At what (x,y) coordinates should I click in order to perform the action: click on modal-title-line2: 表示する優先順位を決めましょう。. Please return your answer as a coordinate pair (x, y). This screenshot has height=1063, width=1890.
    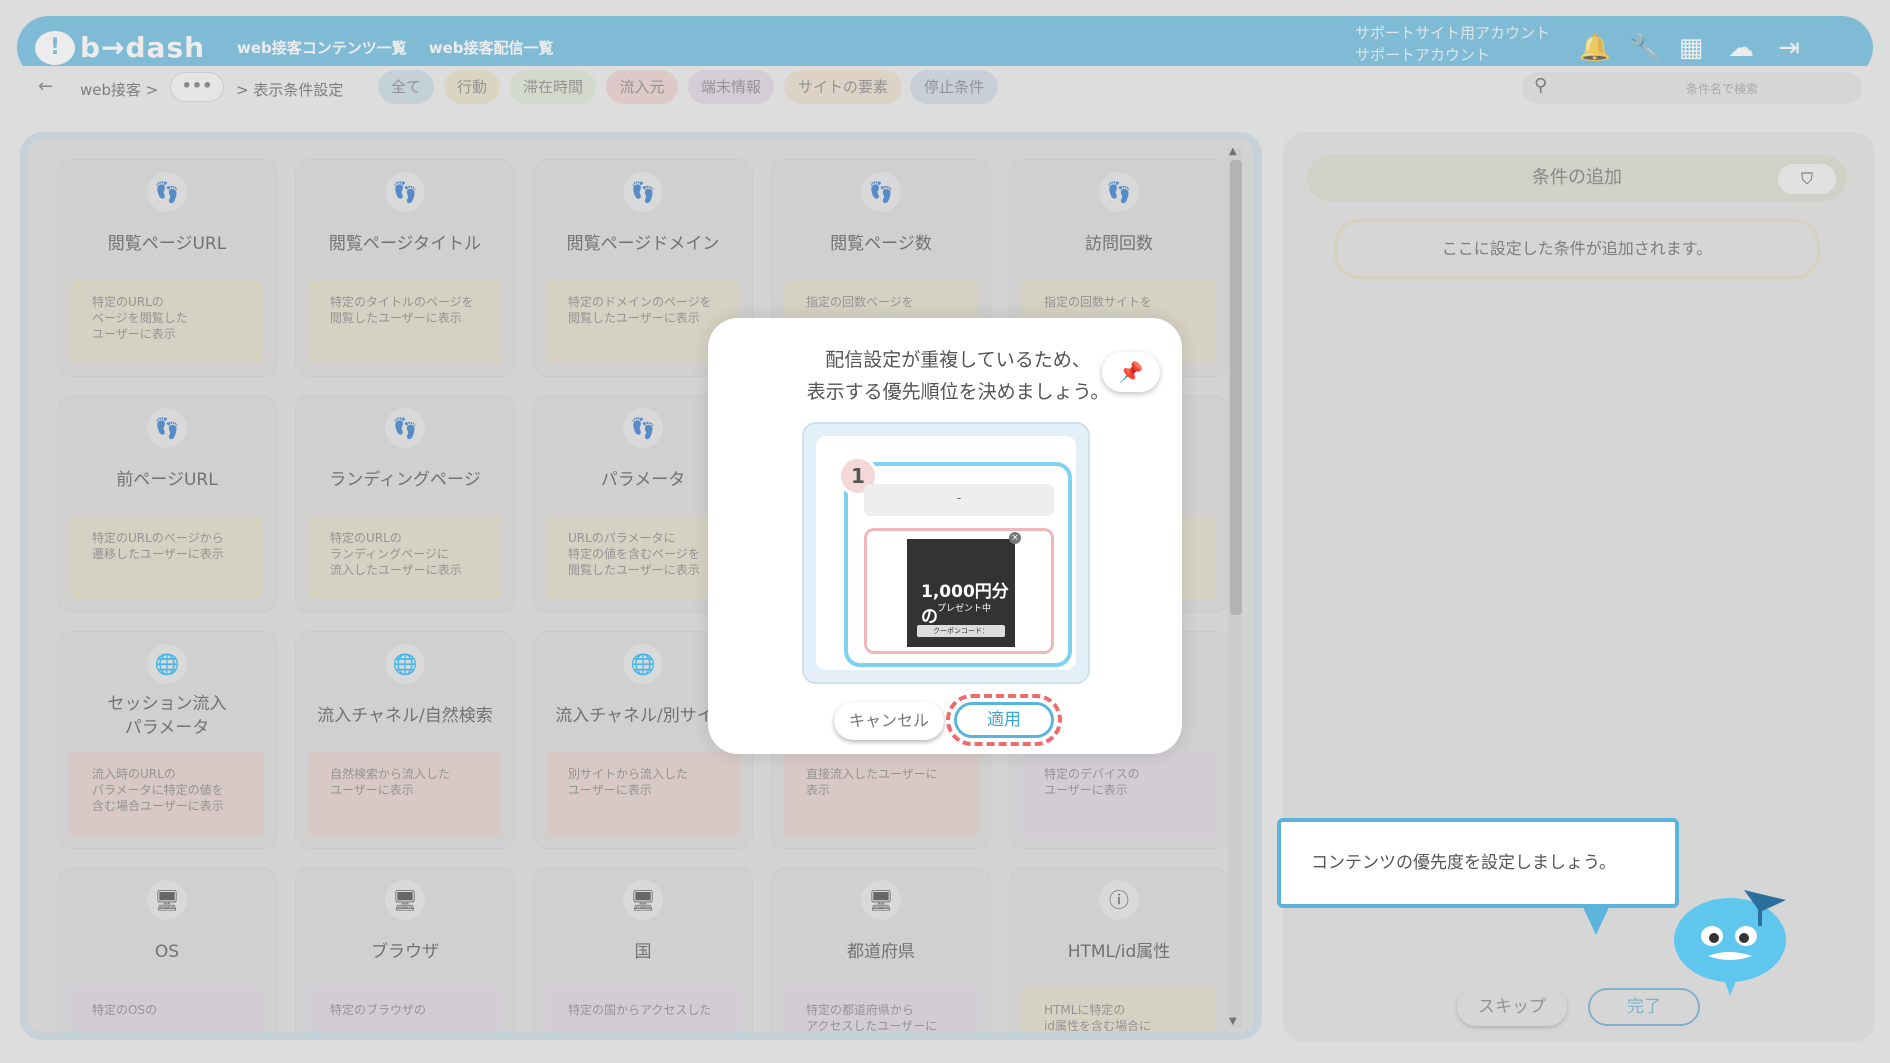
    Looking at the image, I should click on (958, 392).